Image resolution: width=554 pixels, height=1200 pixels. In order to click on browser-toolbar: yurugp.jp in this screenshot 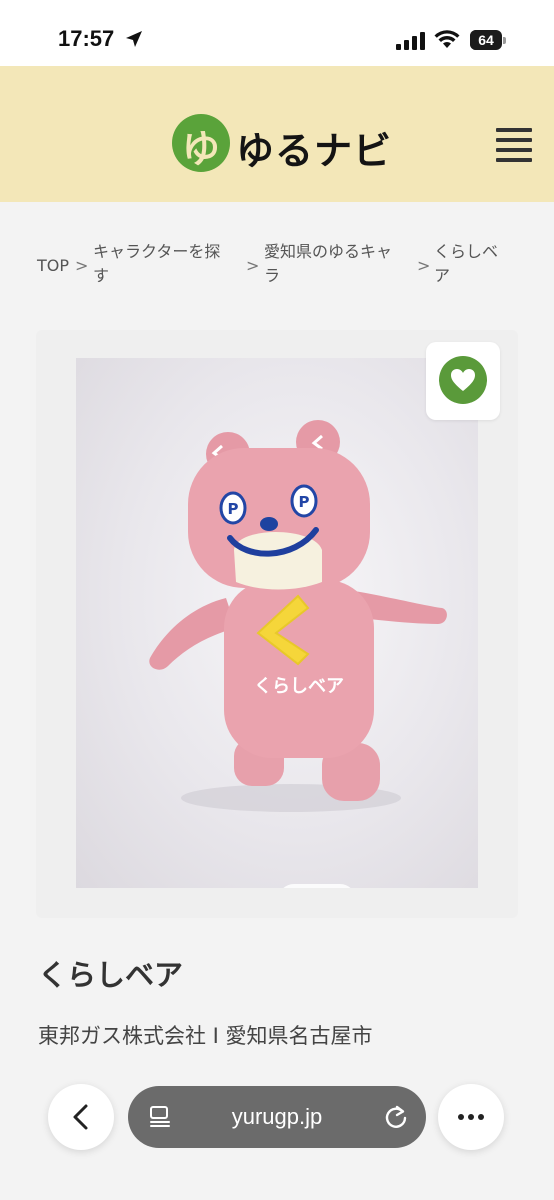, I will do `click(277, 1131)`.